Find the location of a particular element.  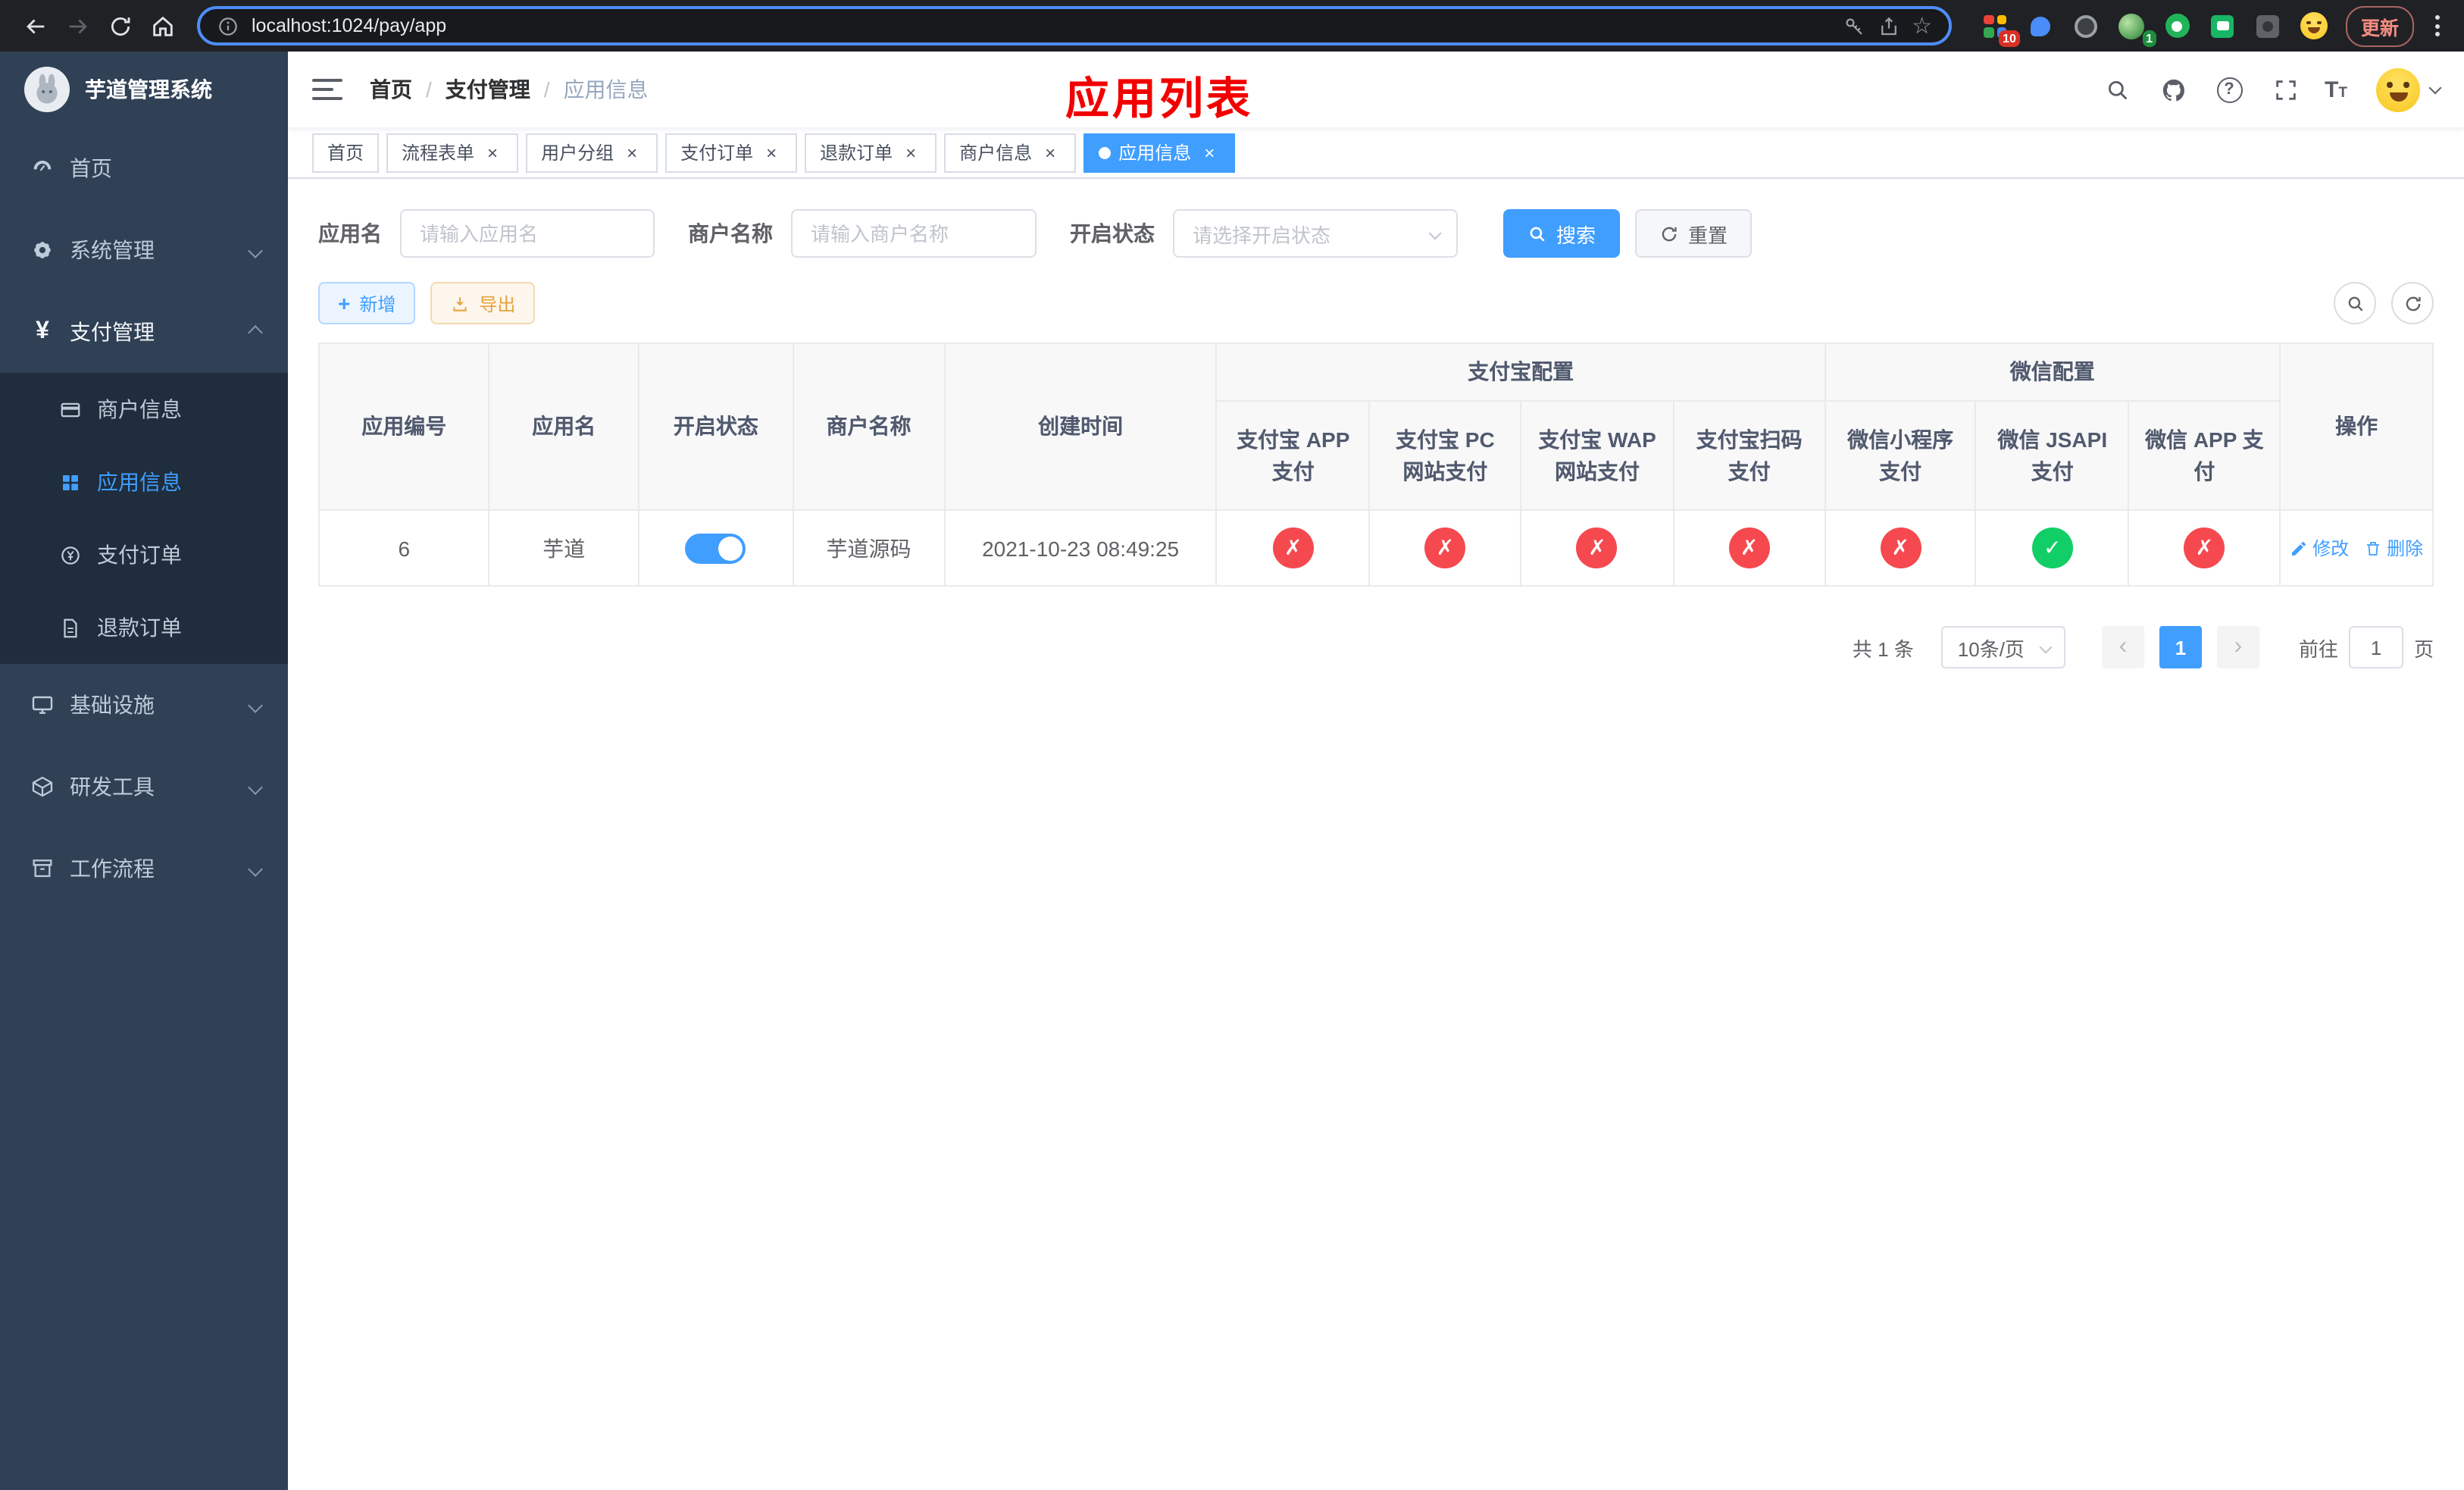

tab-process-form: 流程表单 × is located at coordinates (452, 152).